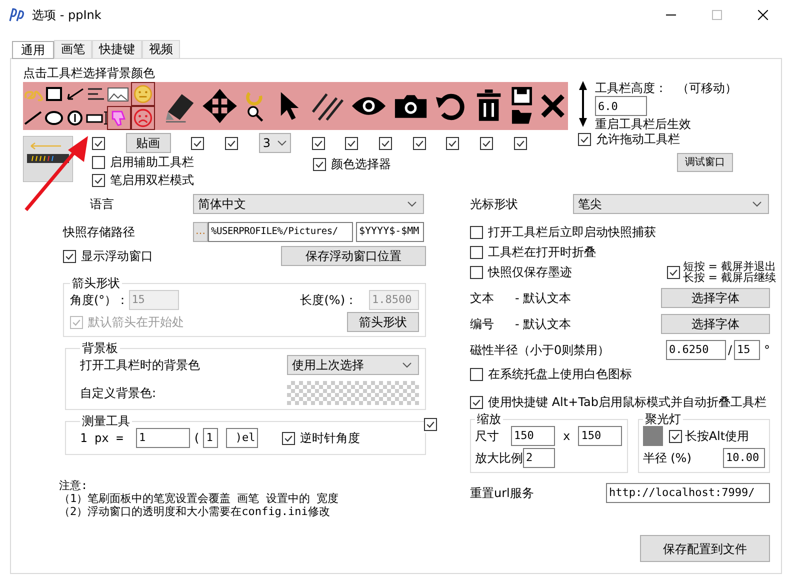 The image size is (786, 586). Describe the element at coordinates (566, 436) in the screenshot. I see `times-text: x` at that location.